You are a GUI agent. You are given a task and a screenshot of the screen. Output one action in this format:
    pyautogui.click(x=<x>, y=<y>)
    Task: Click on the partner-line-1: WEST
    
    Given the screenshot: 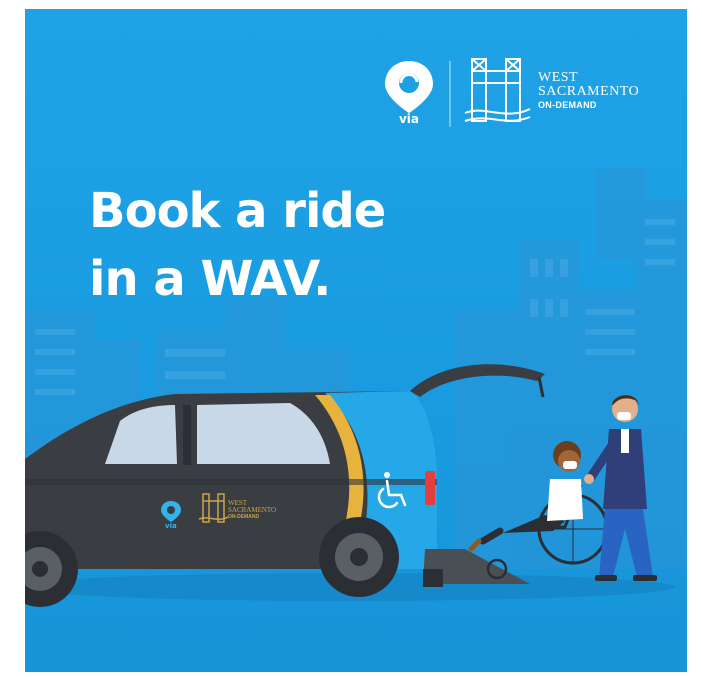 What is the action you would take?
    pyautogui.click(x=558, y=77)
    